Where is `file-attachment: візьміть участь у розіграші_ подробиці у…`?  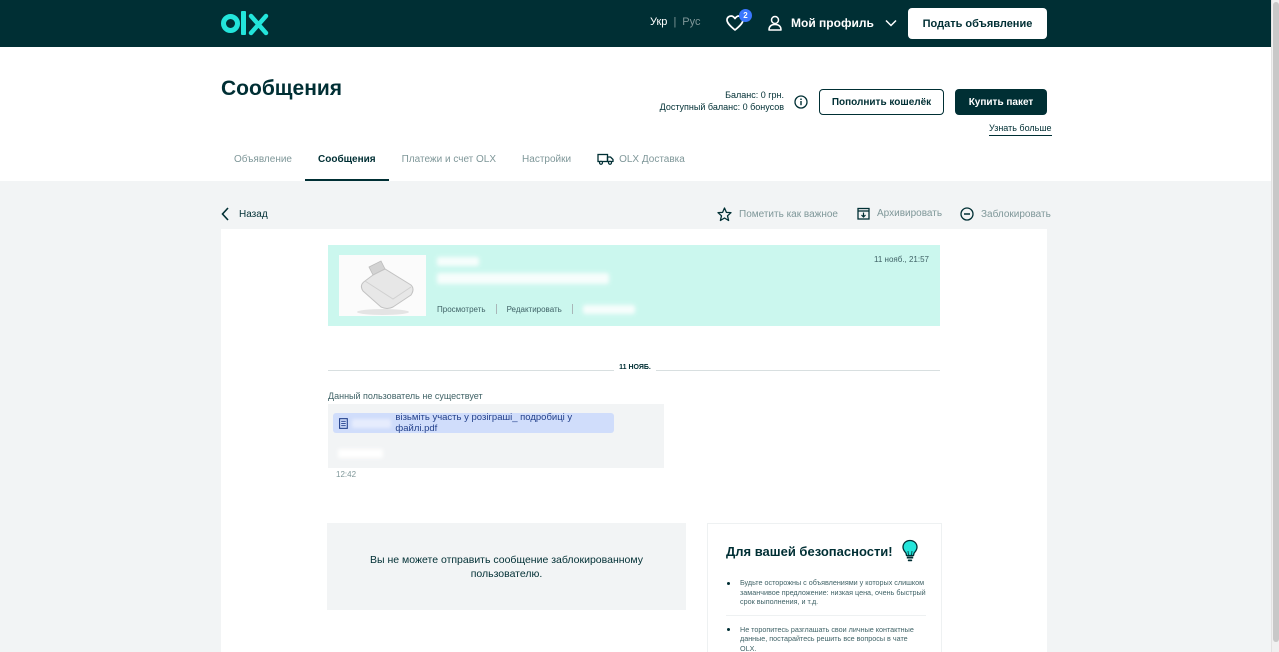
file-attachment: візьміть участь у розіграші_ подробиці у… is located at coordinates (473, 423).